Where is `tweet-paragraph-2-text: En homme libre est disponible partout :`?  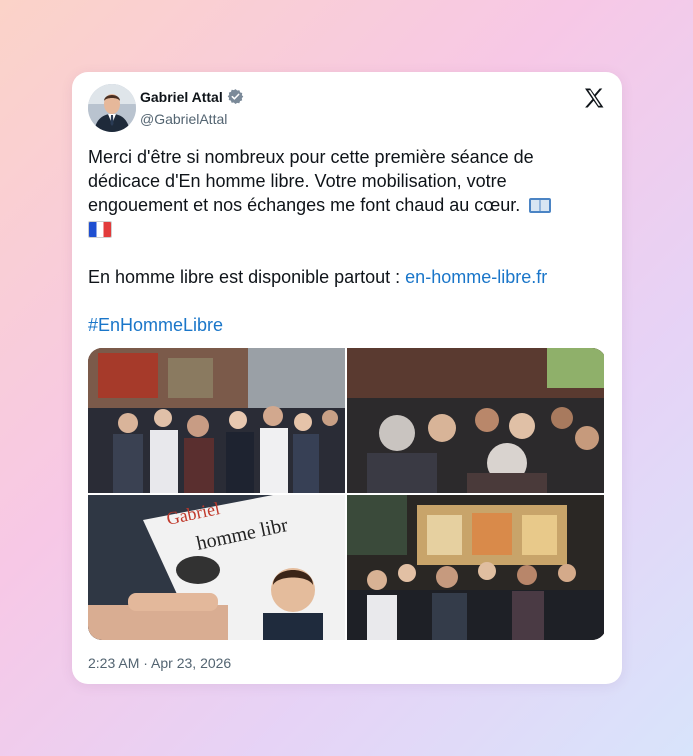
tweet-paragraph-2-text: En homme libre est disponible partout : is located at coordinates (247, 277).